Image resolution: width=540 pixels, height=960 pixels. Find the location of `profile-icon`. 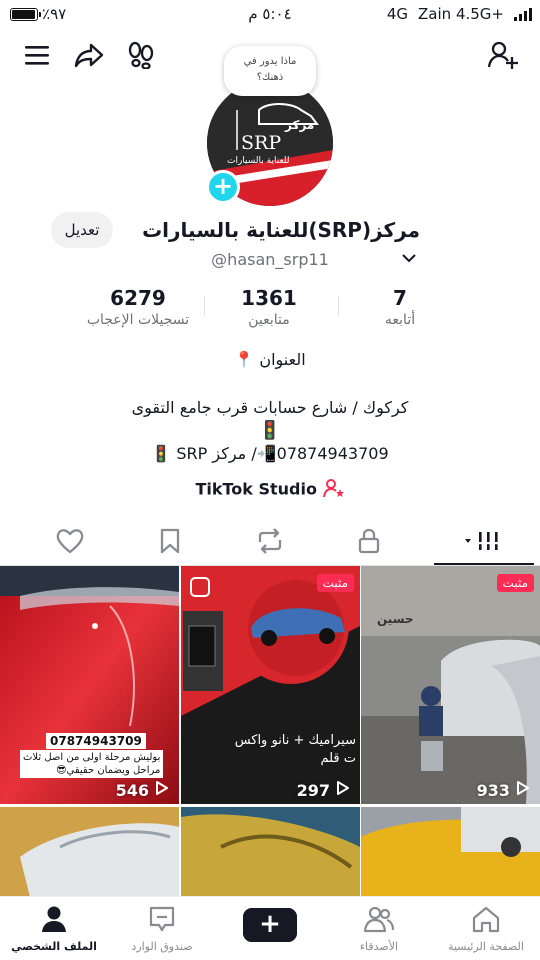

profile-icon is located at coordinates (54, 919).